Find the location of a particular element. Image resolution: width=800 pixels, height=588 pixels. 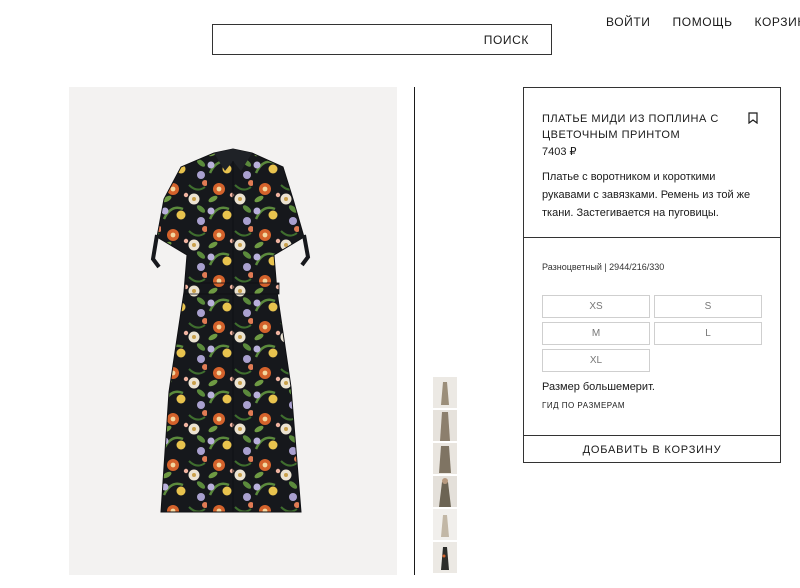

top-nav: ВОЙТИ ПОМОЩЬ КОРЗИНА ( is located at coordinates (703, 22).